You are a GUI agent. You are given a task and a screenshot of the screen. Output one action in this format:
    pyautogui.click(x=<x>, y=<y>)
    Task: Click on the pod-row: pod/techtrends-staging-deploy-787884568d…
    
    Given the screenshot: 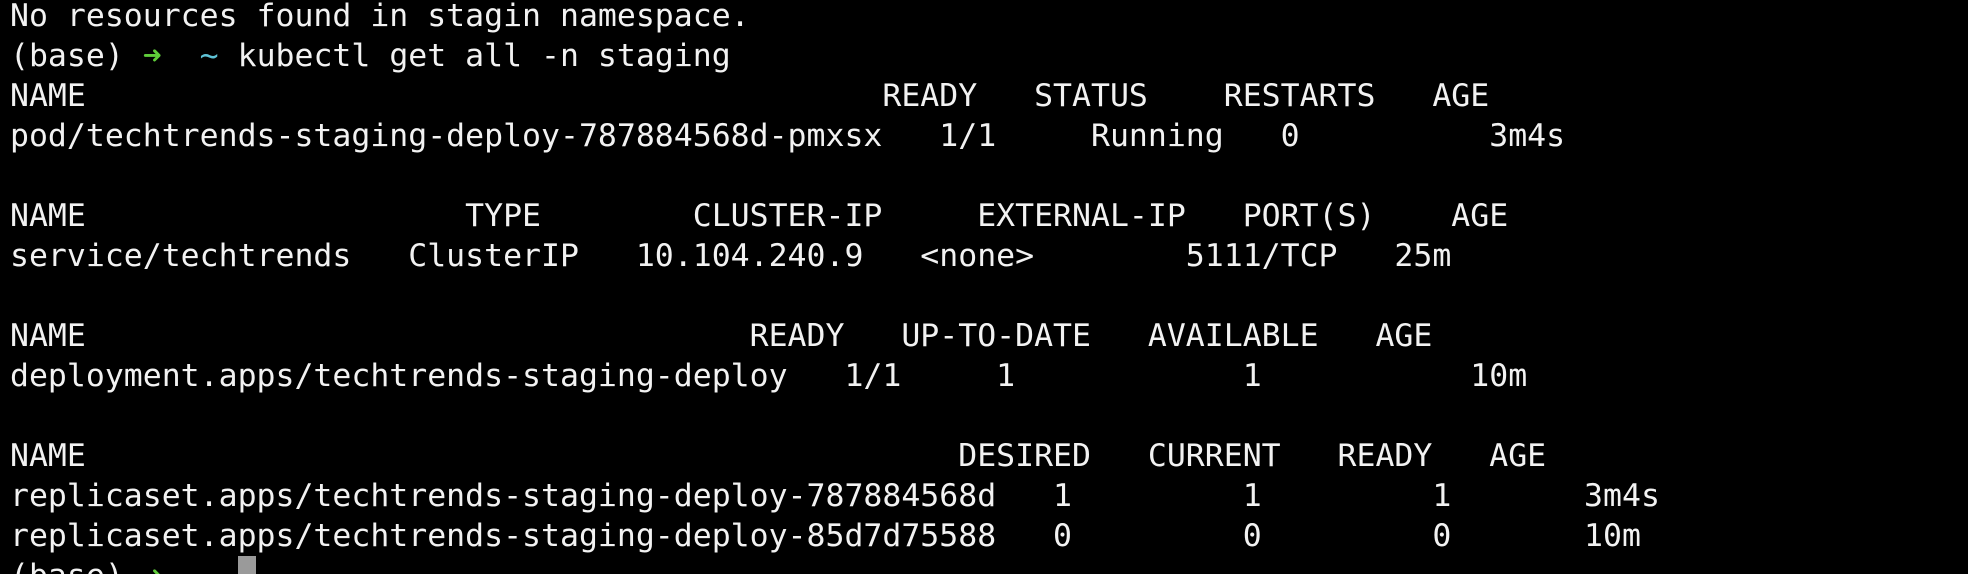 What is the action you would take?
    pyautogui.click(x=788, y=136)
    